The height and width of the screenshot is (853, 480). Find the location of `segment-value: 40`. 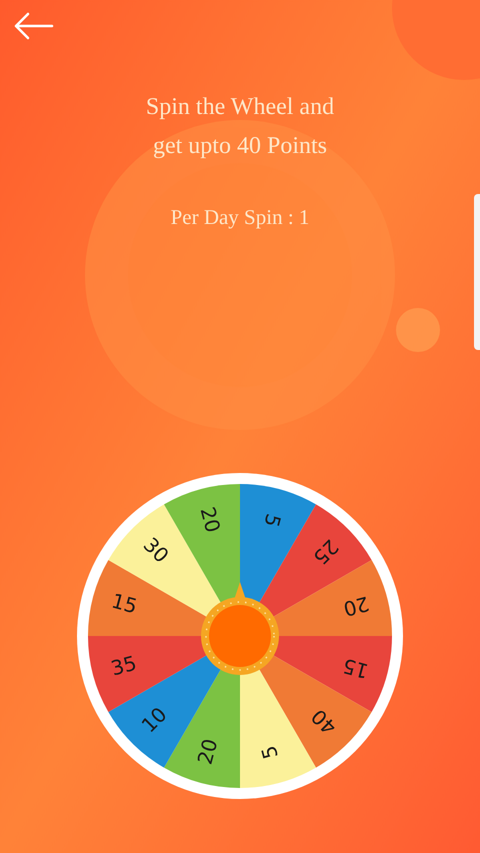

segment-value: 40 is located at coordinates (324, 721).